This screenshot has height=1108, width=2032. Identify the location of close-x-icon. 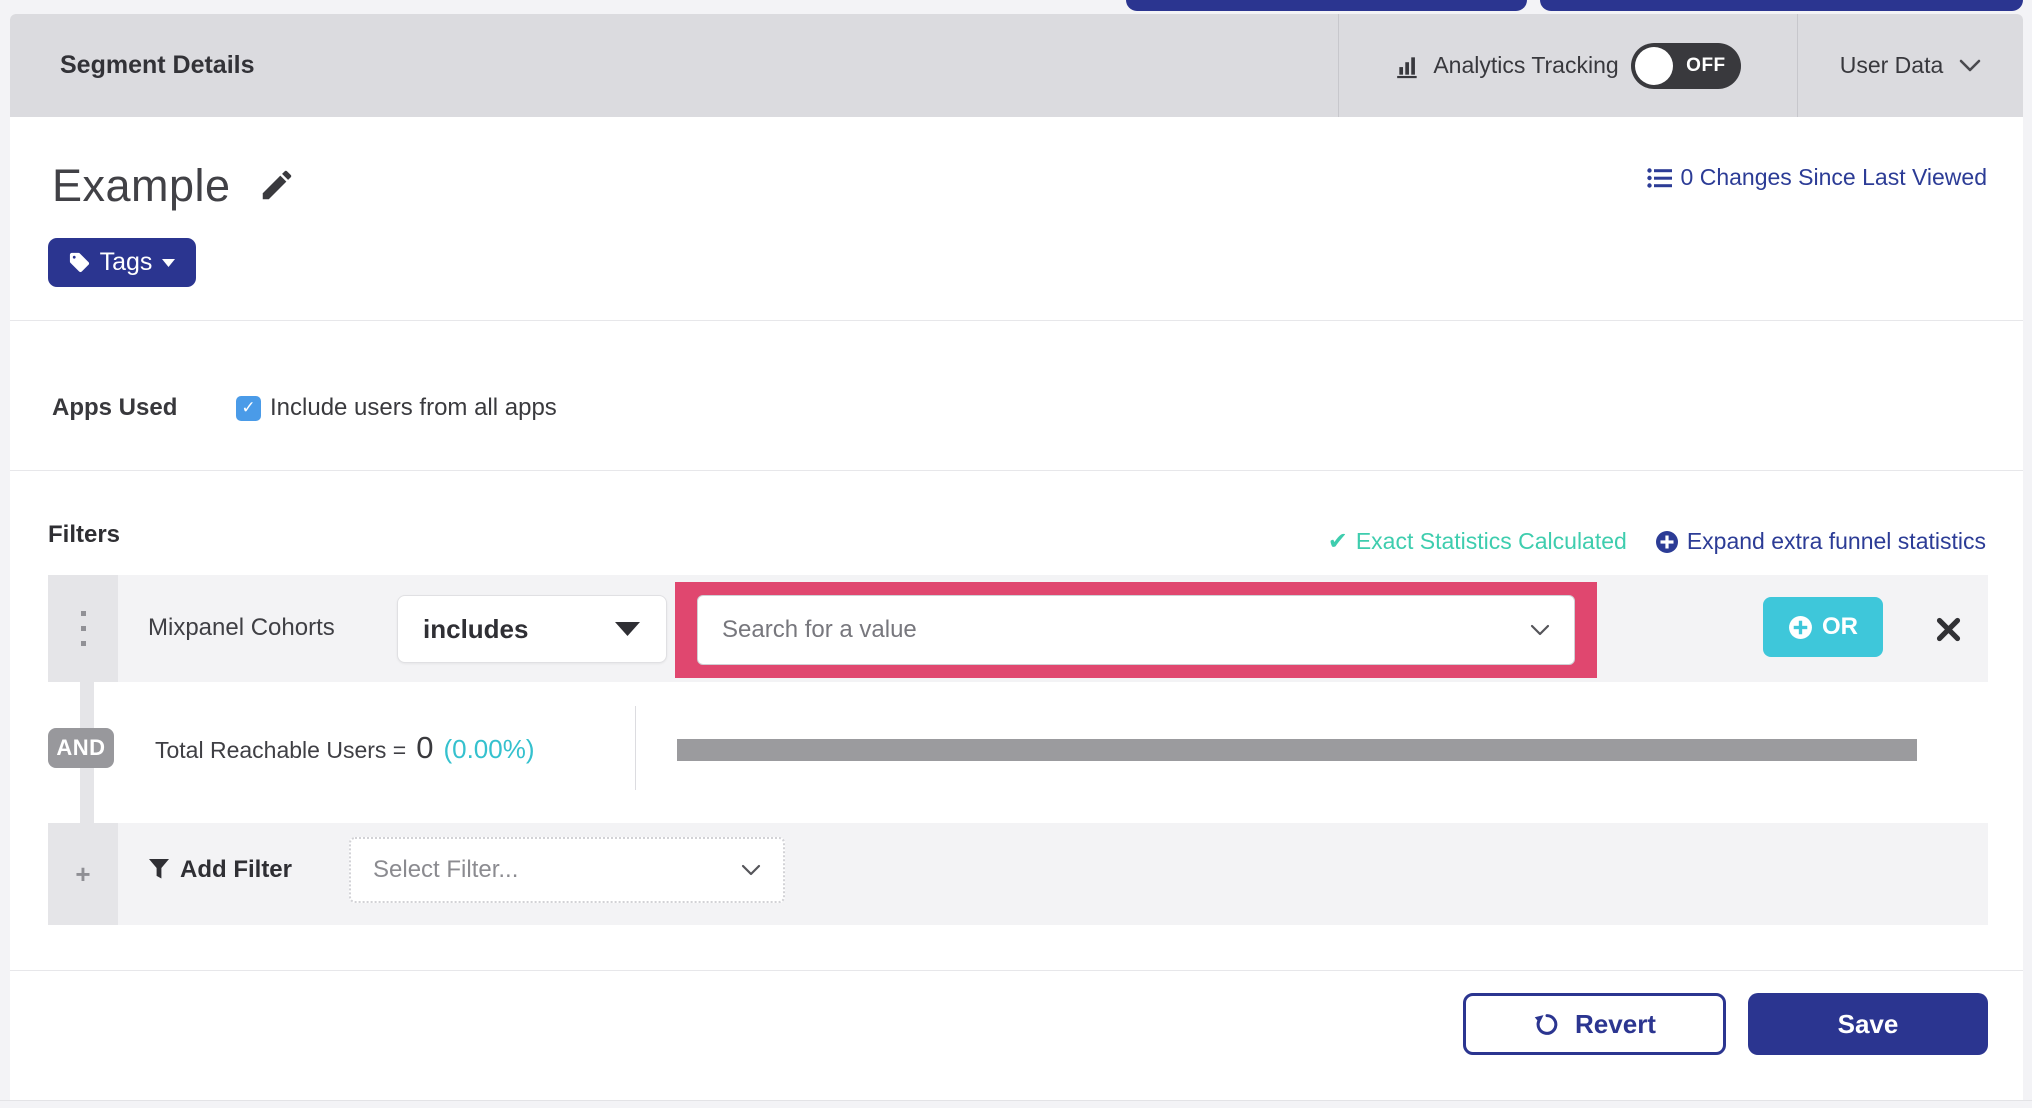
(1948, 629).